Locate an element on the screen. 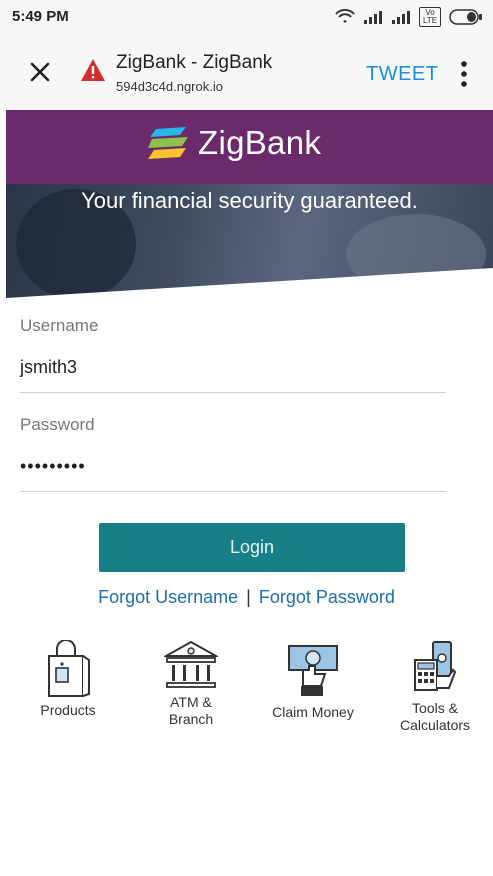 The height and width of the screenshot is (876, 493). bank-building-icon is located at coordinates (191, 664).